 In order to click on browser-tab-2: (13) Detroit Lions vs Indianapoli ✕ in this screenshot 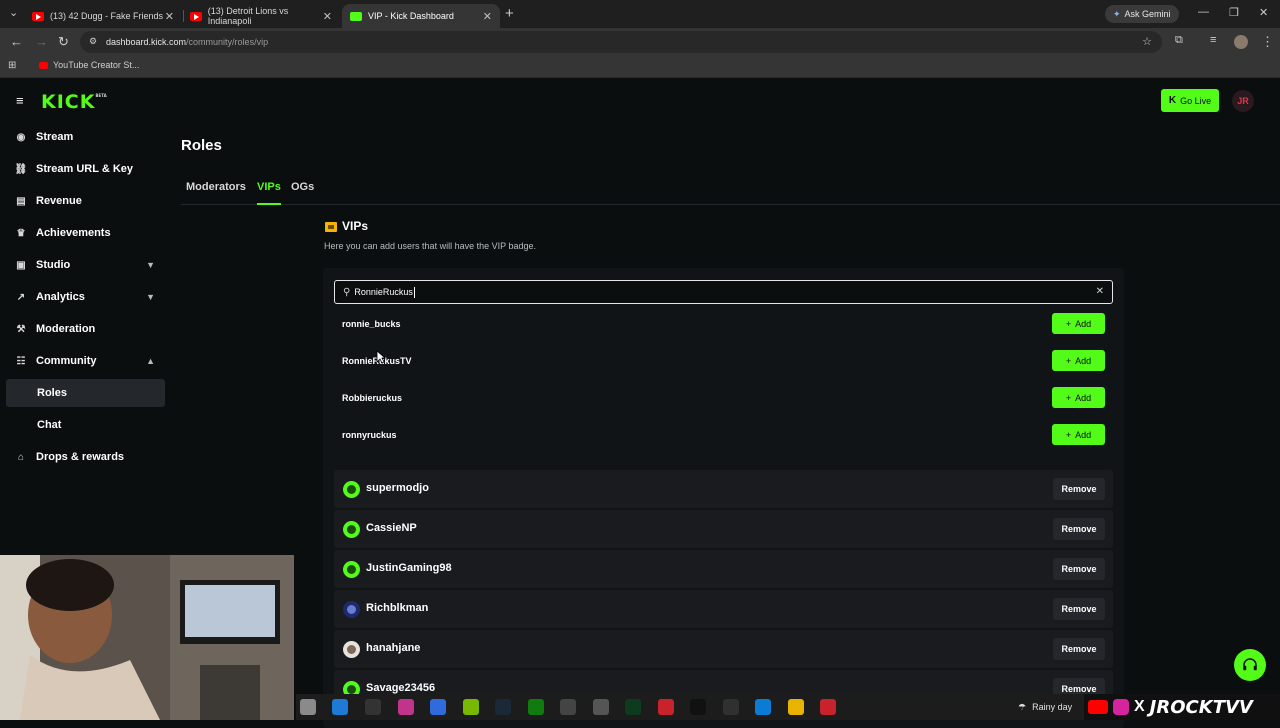, I will do `click(261, 16)`.